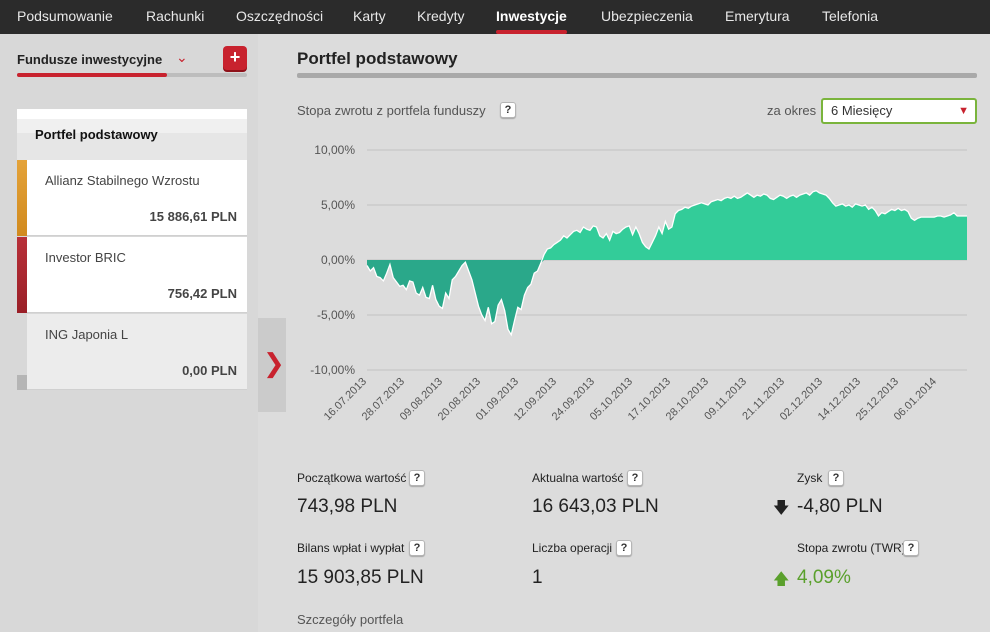 The height and width of the screenshot is (632, 990). Describe the element at coordinates (336, 315) in the screenshot. I see `y-tick-label: -5,00%` at that location.